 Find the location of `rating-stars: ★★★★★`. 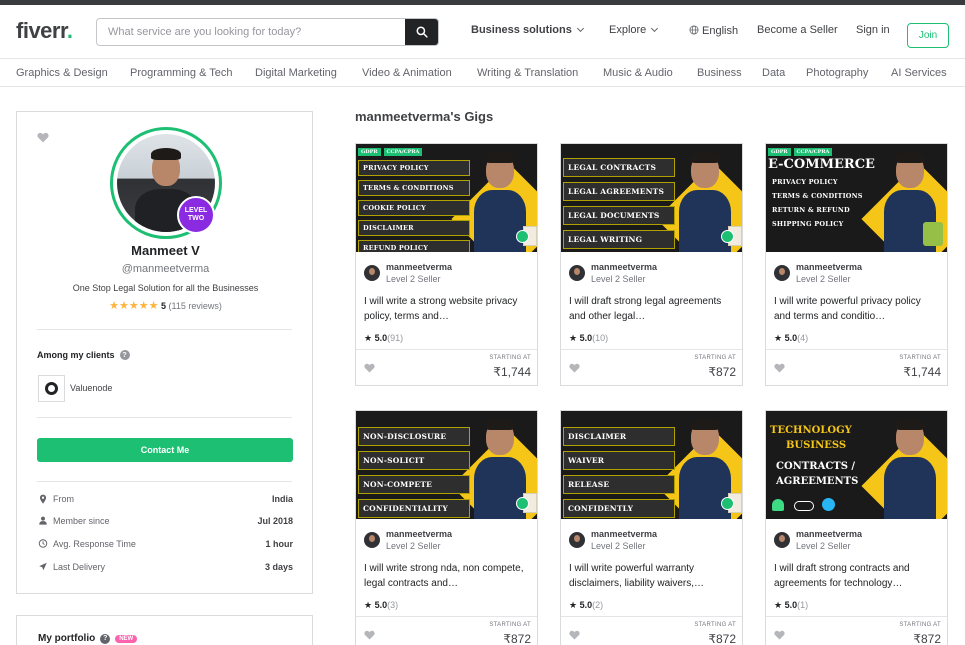

rating-stars: ★★★★★ is located at coordinates (134, 306).